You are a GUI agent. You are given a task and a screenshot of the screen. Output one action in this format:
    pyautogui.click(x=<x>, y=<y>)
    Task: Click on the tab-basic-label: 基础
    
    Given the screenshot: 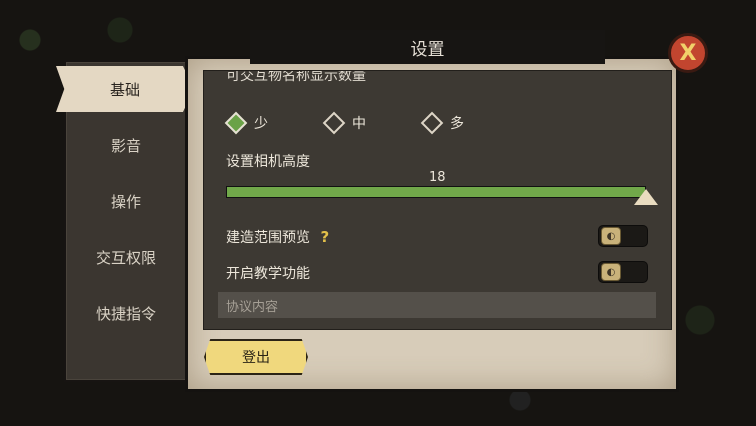 What is the action you would take?
    pyautogui.click(x=124, y=89)
    